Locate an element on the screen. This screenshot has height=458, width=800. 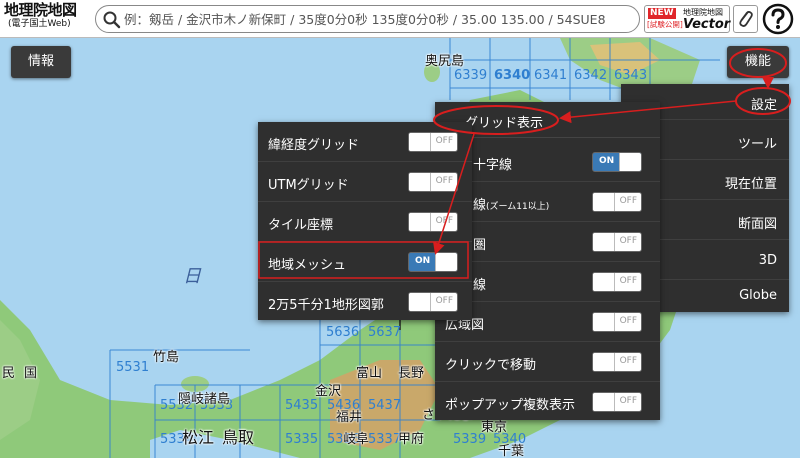
latlon-grid-toggle: OFF is located at coordinates (433, 142).